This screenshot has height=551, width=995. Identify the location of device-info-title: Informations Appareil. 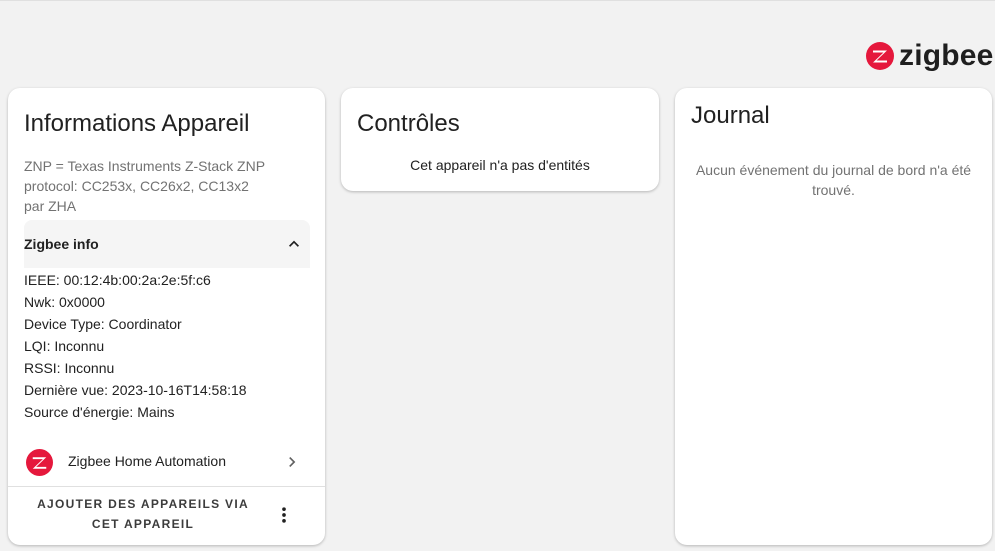
(137, 123).